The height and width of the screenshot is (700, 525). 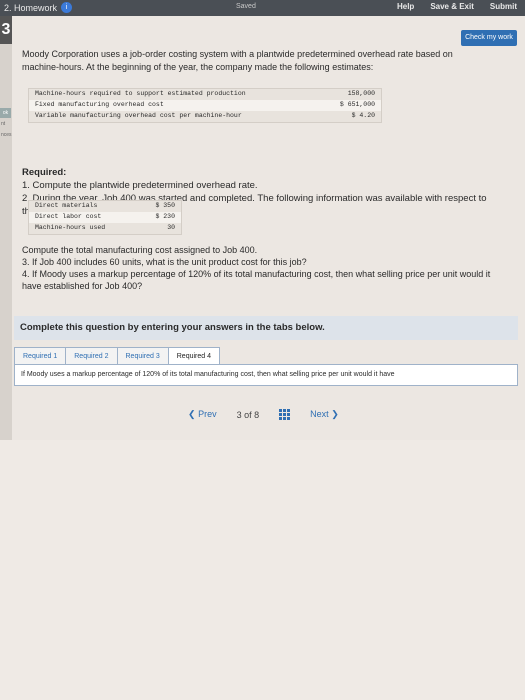 I want to click on submit-button: Submit, so click(x=503, y=6).